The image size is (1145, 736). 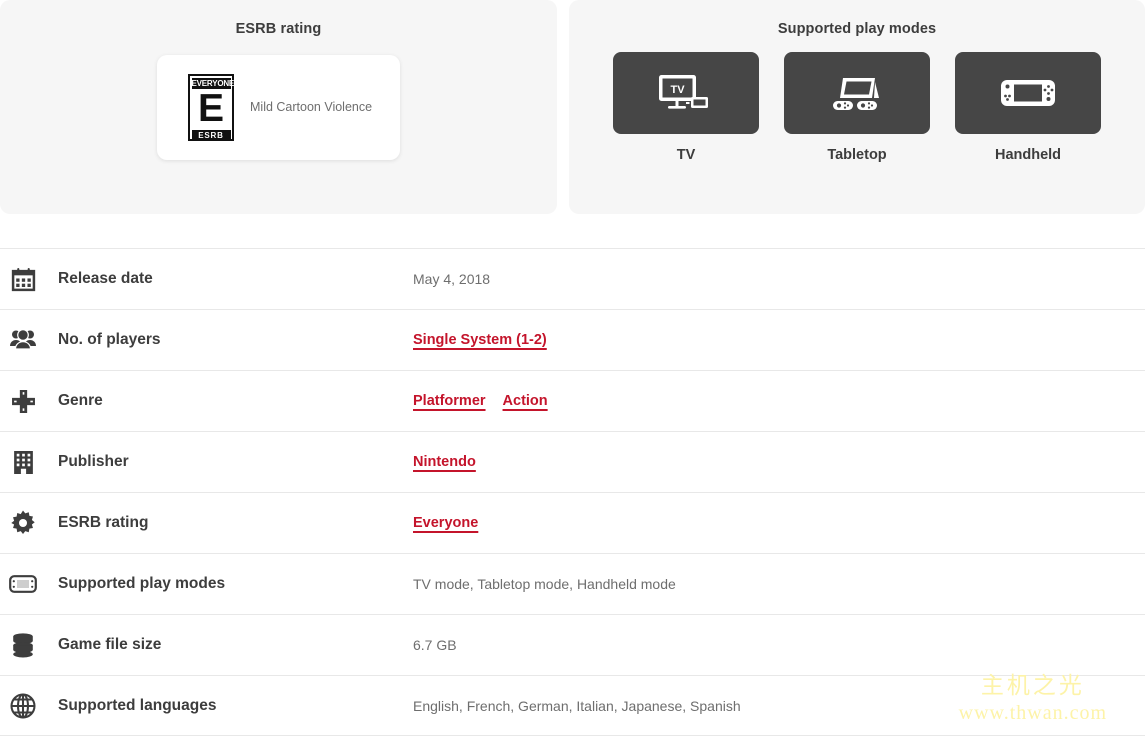 I want to click on handheld-mode-tile, so click(x=1028, y=93).